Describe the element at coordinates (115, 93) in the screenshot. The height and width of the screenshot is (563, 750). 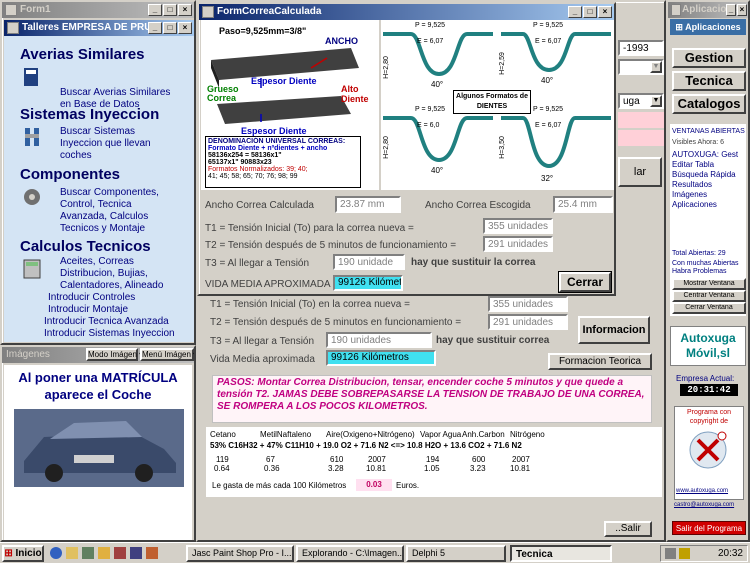
I see `link-averias-1: Buscar Averias Similares` at that location.